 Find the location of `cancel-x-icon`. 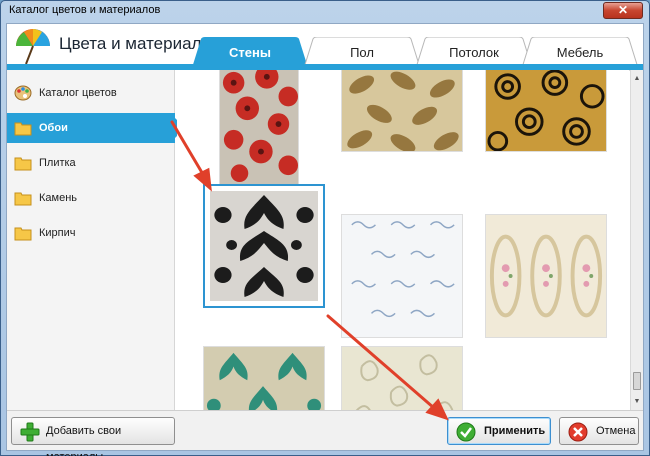

cancel-x-icon is located at coordinates (578, 432).